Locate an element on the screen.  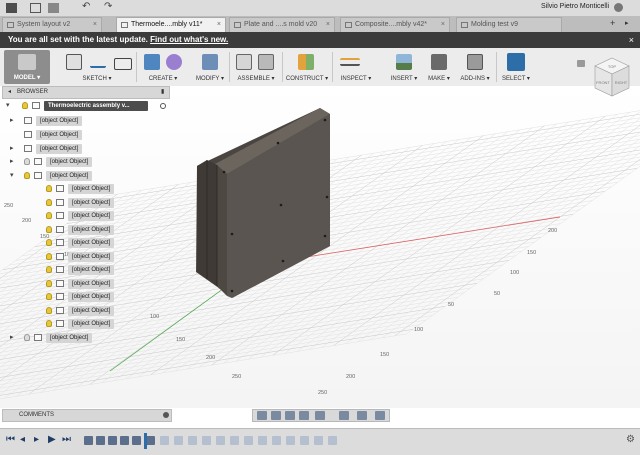
display-settings-icon is located at coordinates (344, 415).